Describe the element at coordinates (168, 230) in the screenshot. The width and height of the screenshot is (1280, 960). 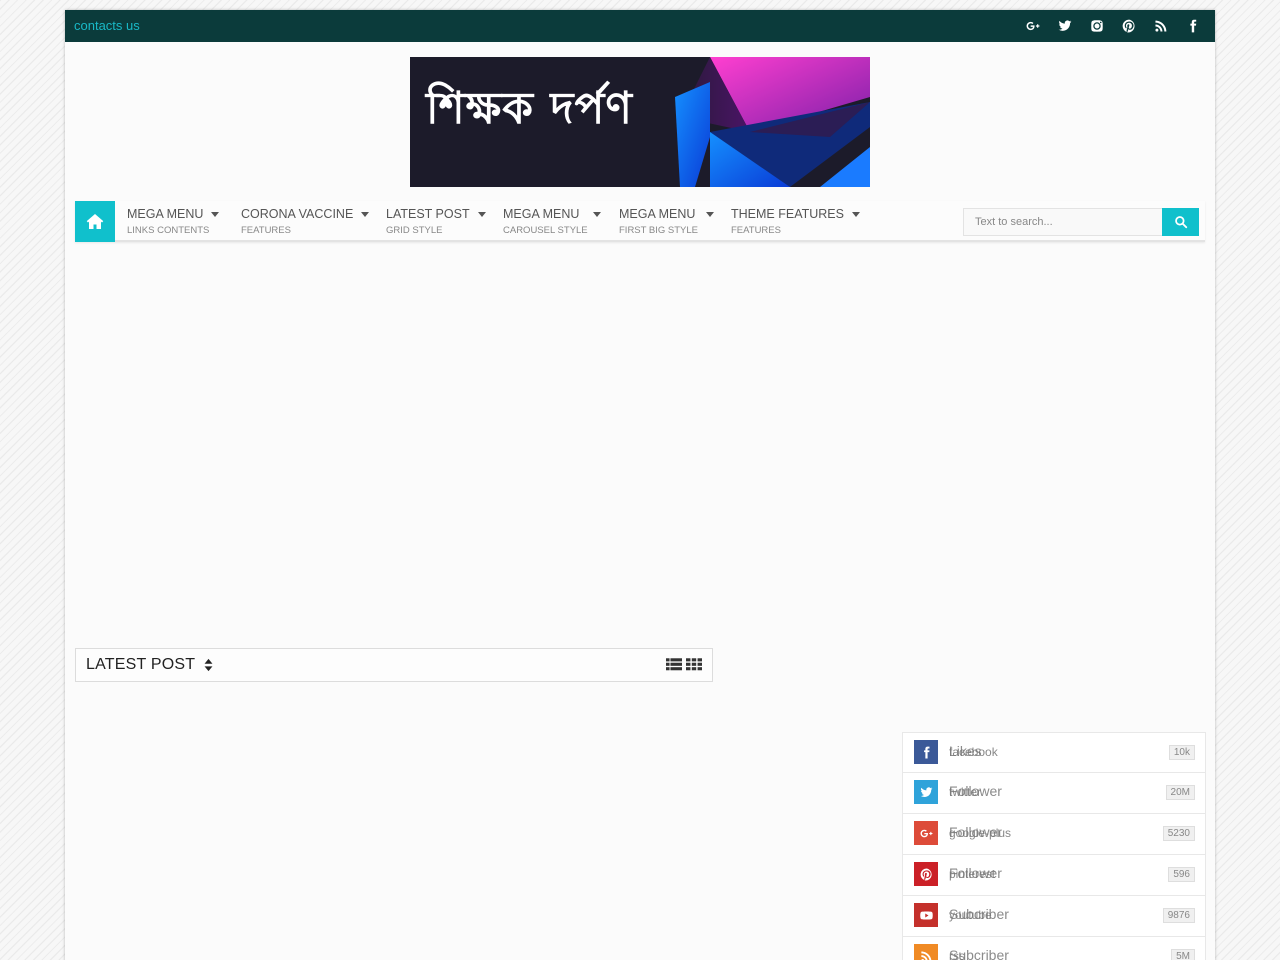
I see `nav-item-sublabel: LINKS CONTENTS` at that location.